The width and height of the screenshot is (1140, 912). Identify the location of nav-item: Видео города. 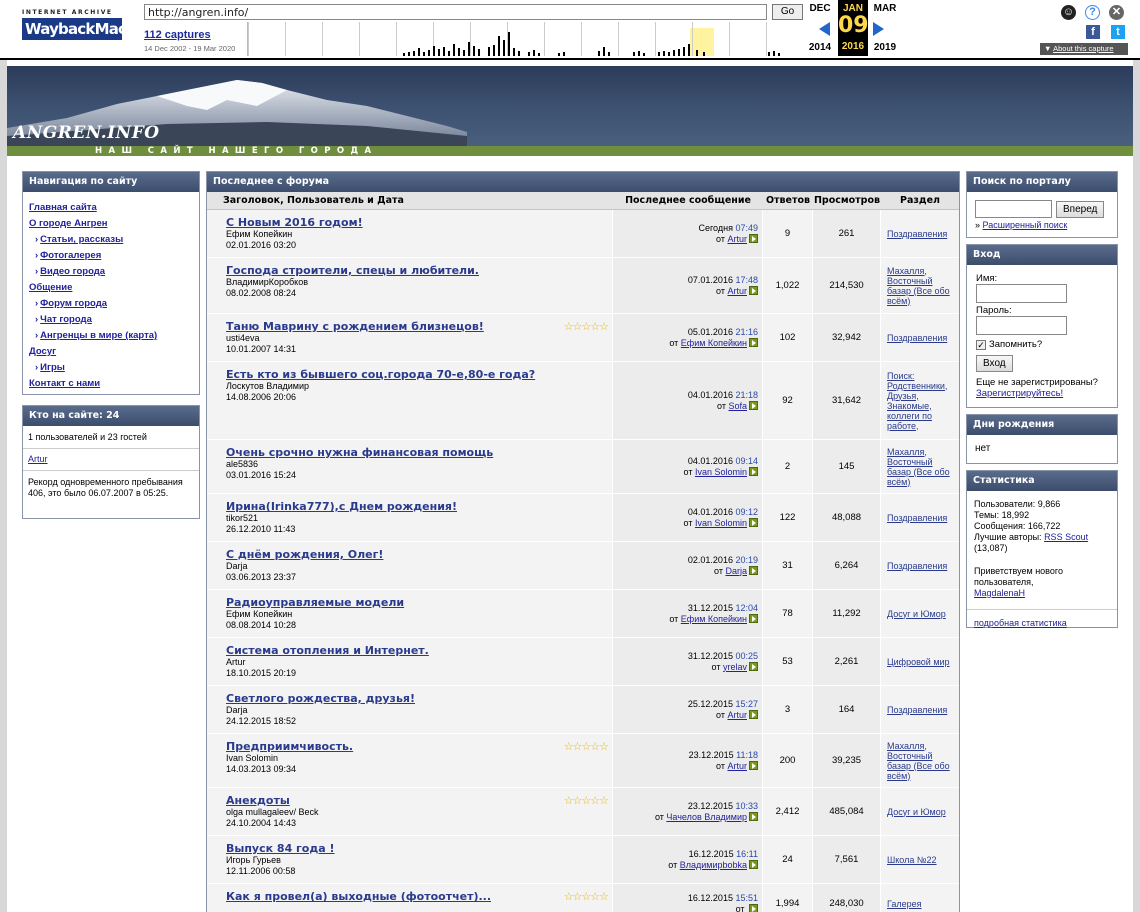
(111, 272).